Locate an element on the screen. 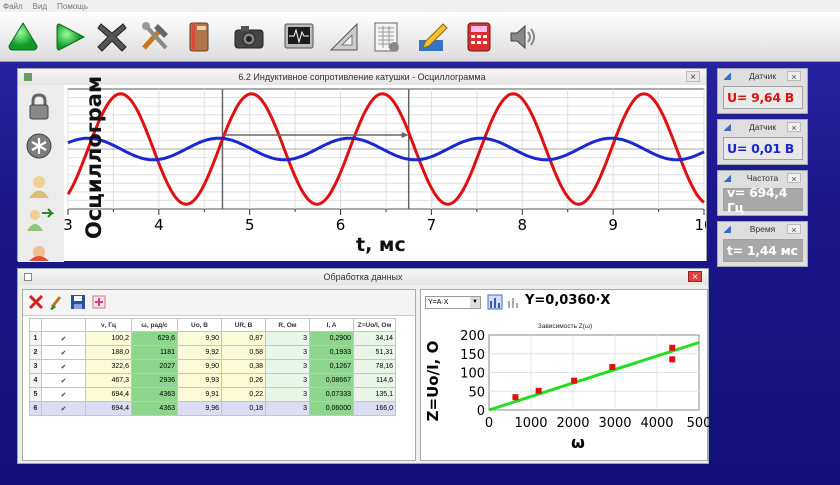 This screenshot has height=485, width=840. oscillogram-xlabel: t, мс is located at coordinates (381, 245).